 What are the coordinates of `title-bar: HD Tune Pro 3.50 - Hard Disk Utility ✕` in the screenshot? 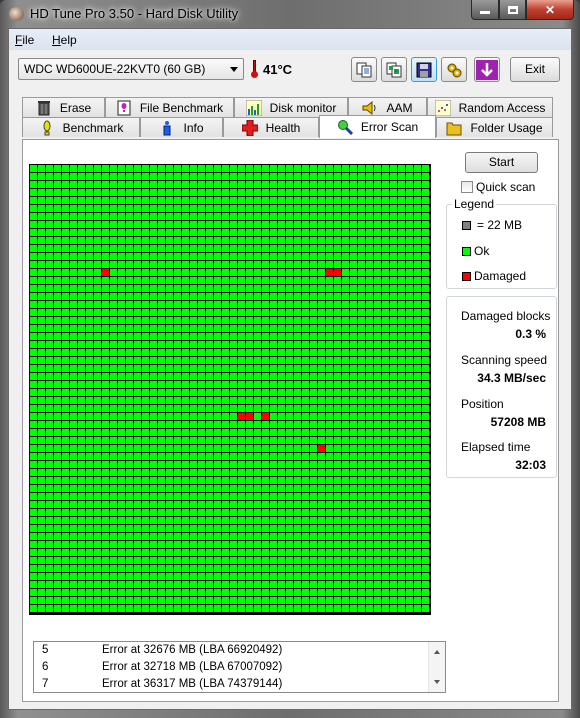 It's located at (290, 14).